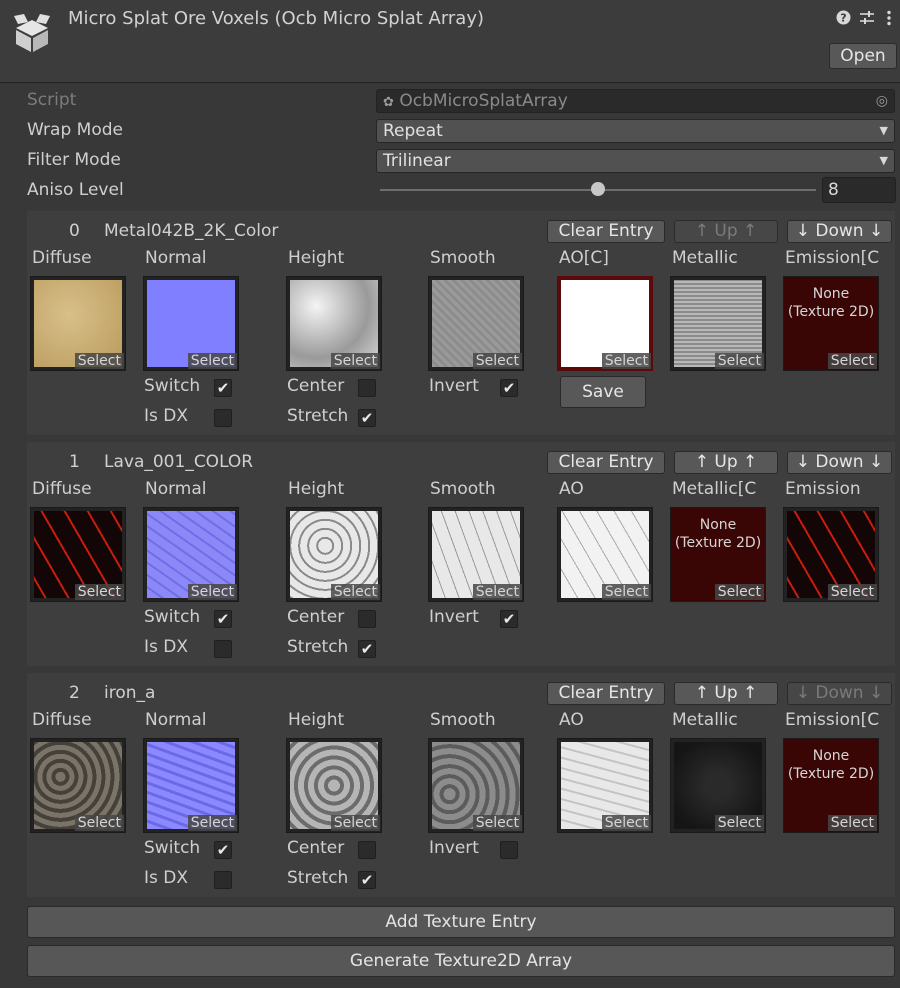 The image size is (900, 988). Describe the element at coordinates (74, 231) in the screenshot. I see `entry-index: 0` at that location.